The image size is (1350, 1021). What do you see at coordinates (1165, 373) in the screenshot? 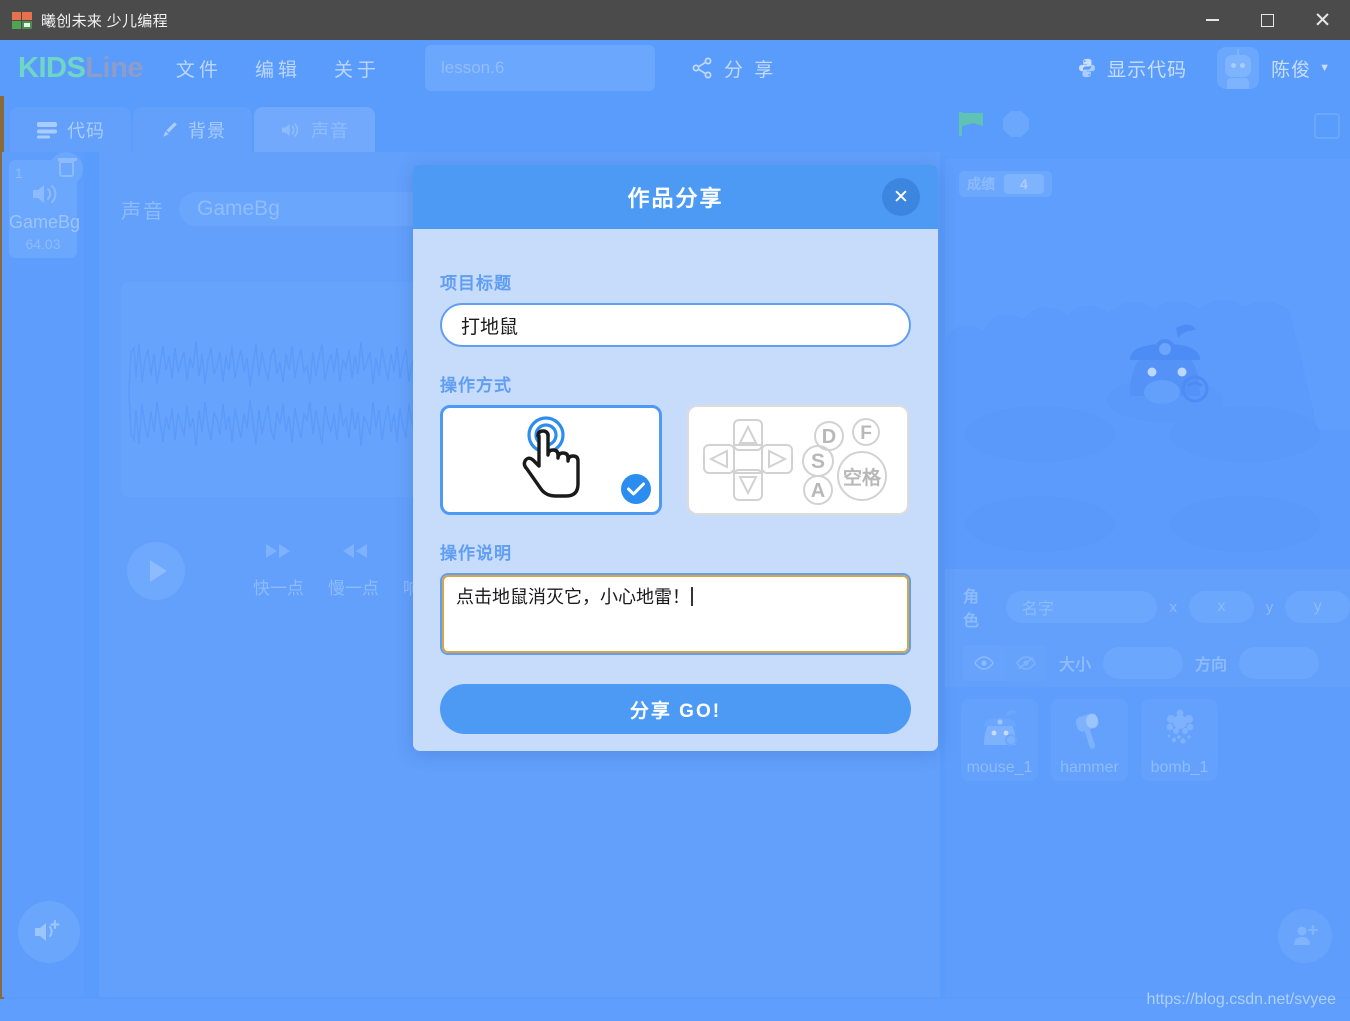
I see `mole-character` at bounding box center [1165, 373].